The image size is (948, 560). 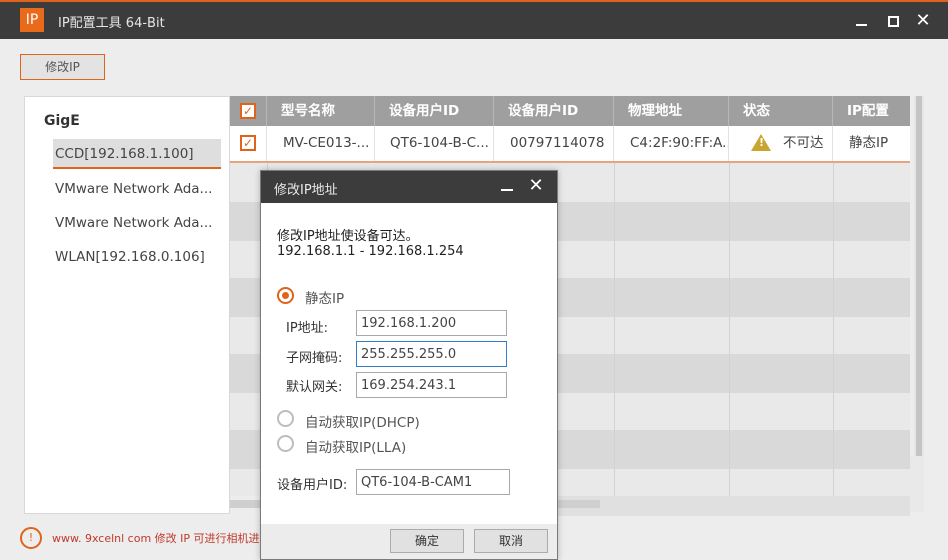 What do you see at coordinates (325, 299) in the screenshot?
I see `static-ip-label: 静态IP` at bounding box center [325, 299].